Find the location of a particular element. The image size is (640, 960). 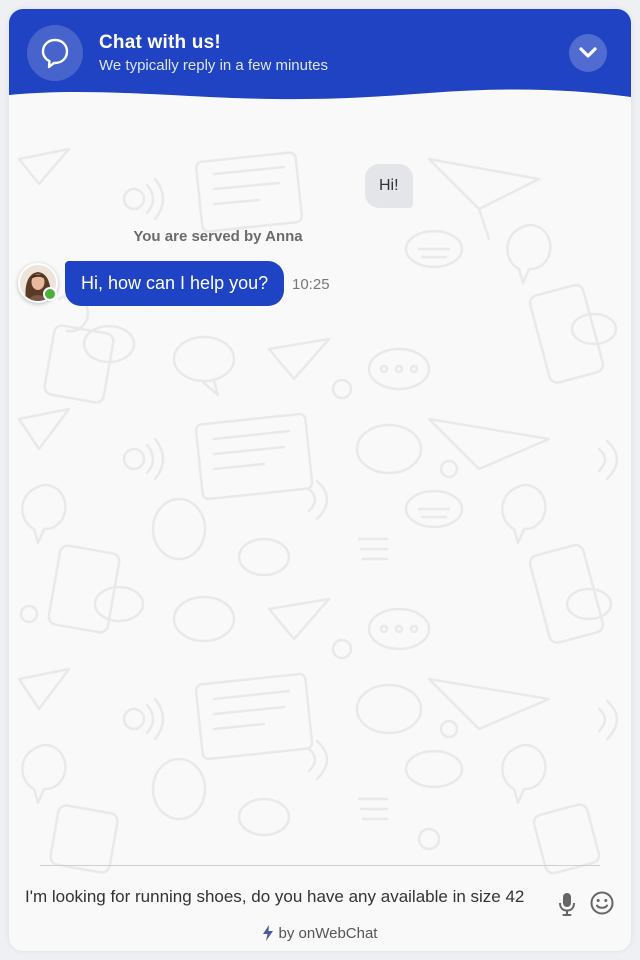

minimize-chat-button is located at coordinates (588, 53).